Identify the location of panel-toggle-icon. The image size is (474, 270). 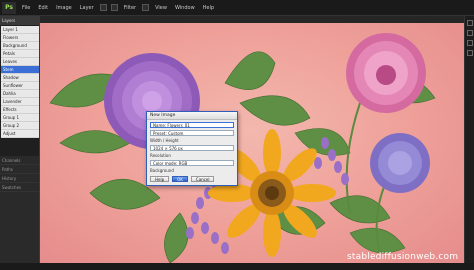
(469, 23).